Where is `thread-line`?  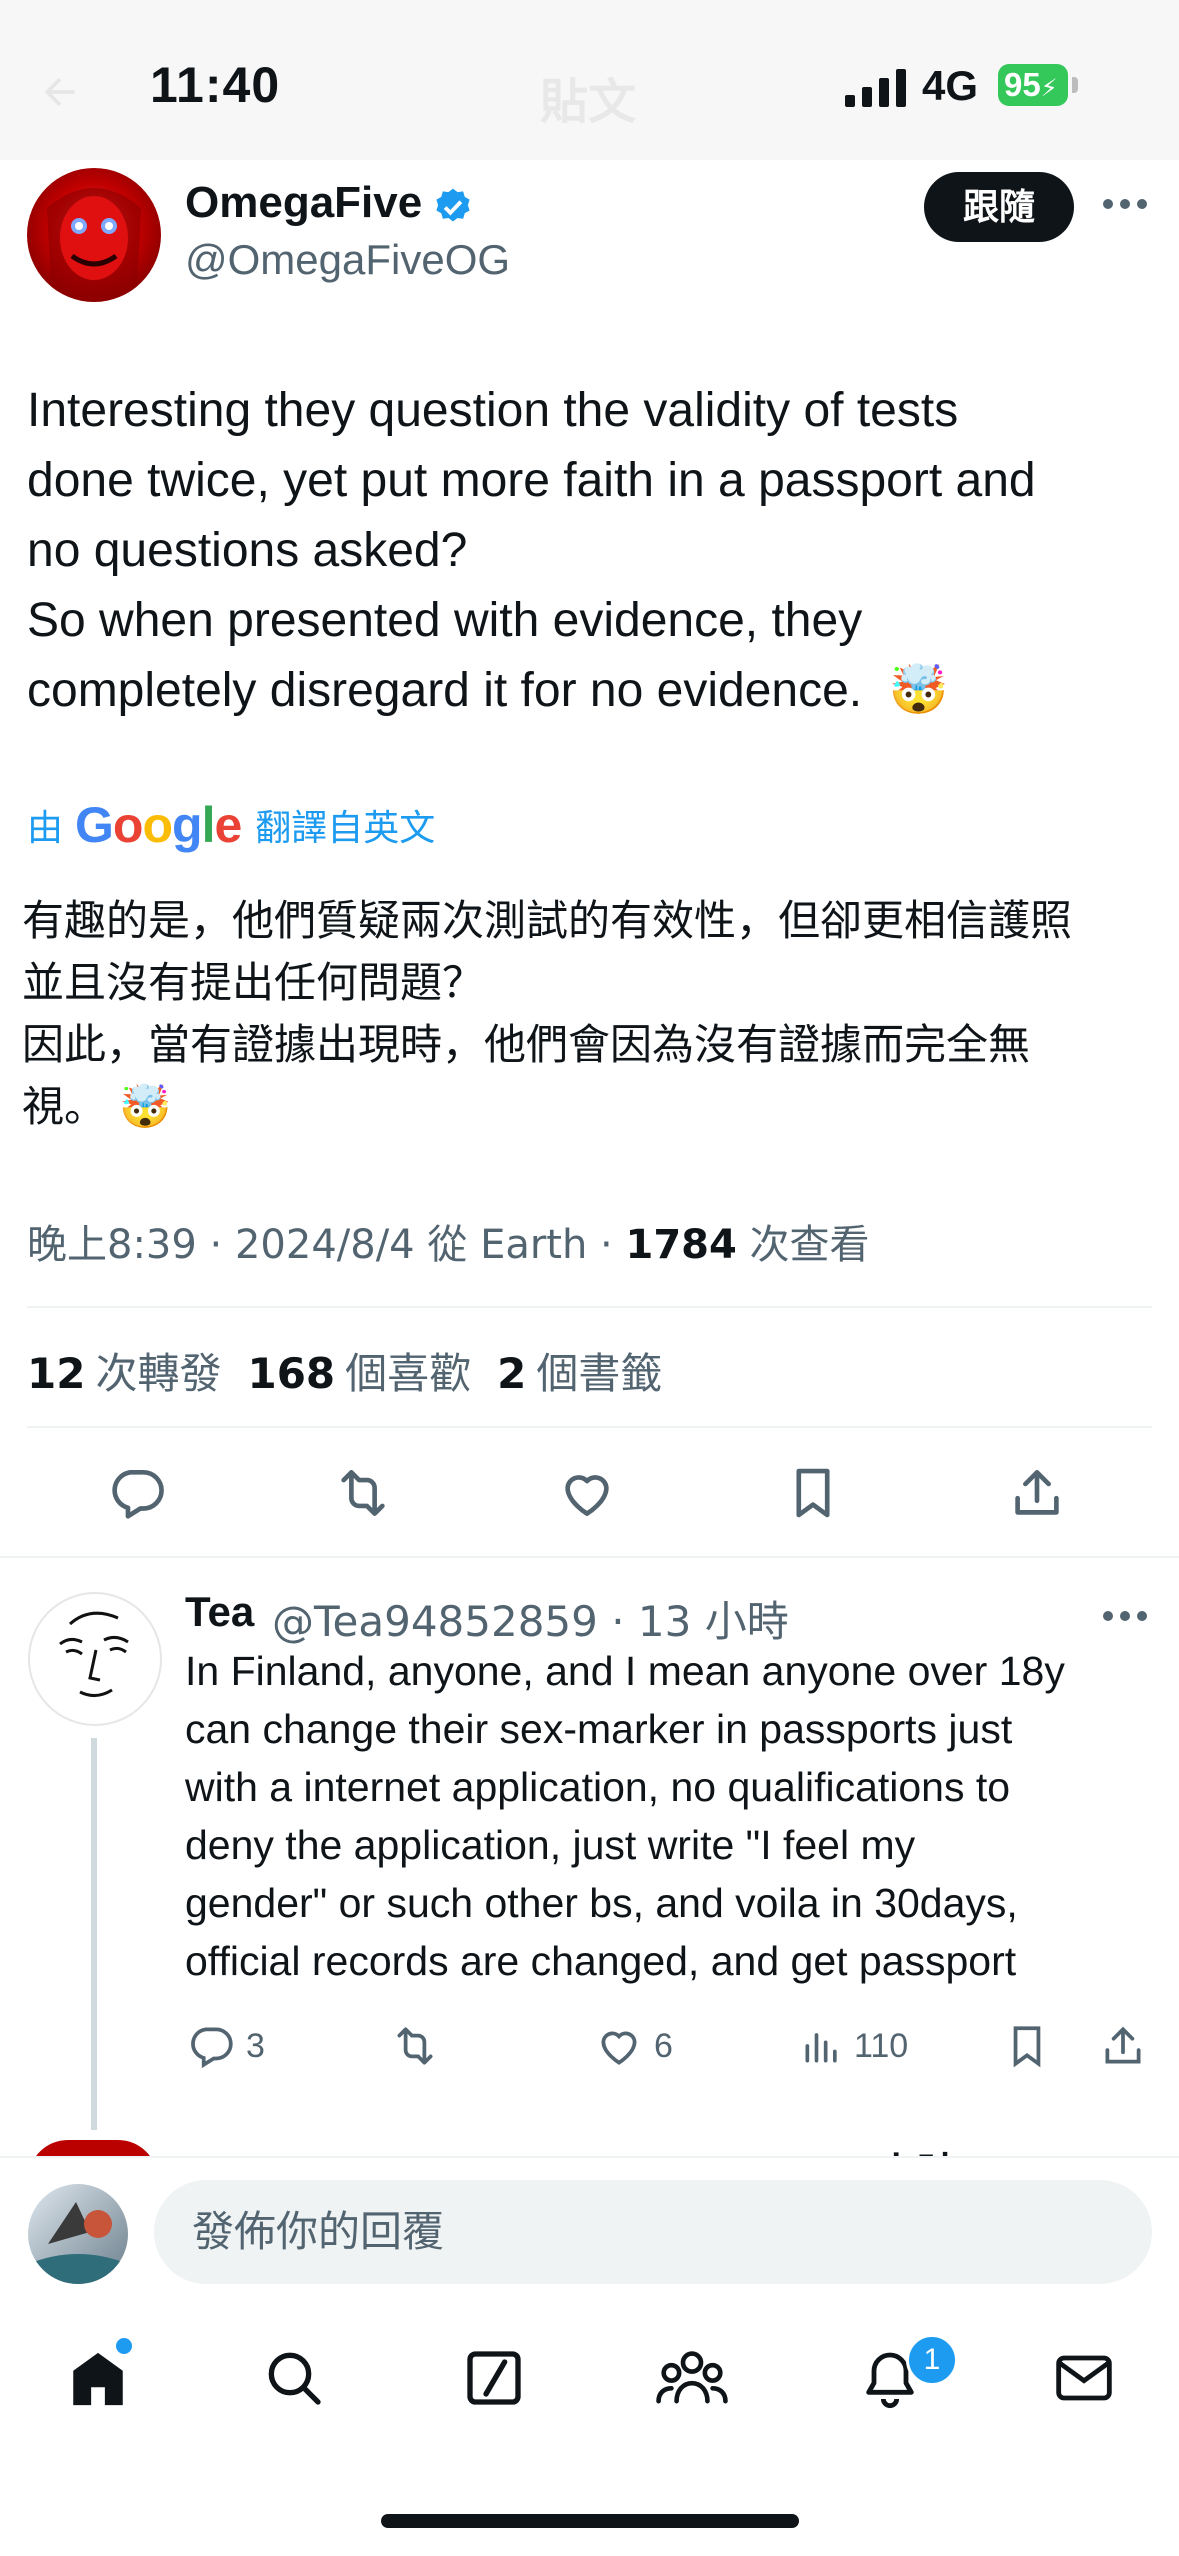 thread-line is located at coordinates (94, 1934).